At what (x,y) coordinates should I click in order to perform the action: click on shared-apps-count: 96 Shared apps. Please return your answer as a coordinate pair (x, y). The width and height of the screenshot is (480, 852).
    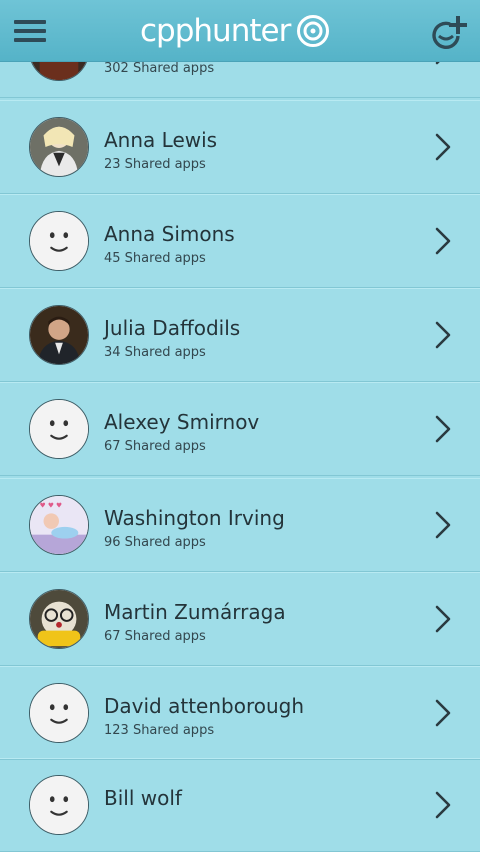
    Looking at the image, I should click on (155, 542).